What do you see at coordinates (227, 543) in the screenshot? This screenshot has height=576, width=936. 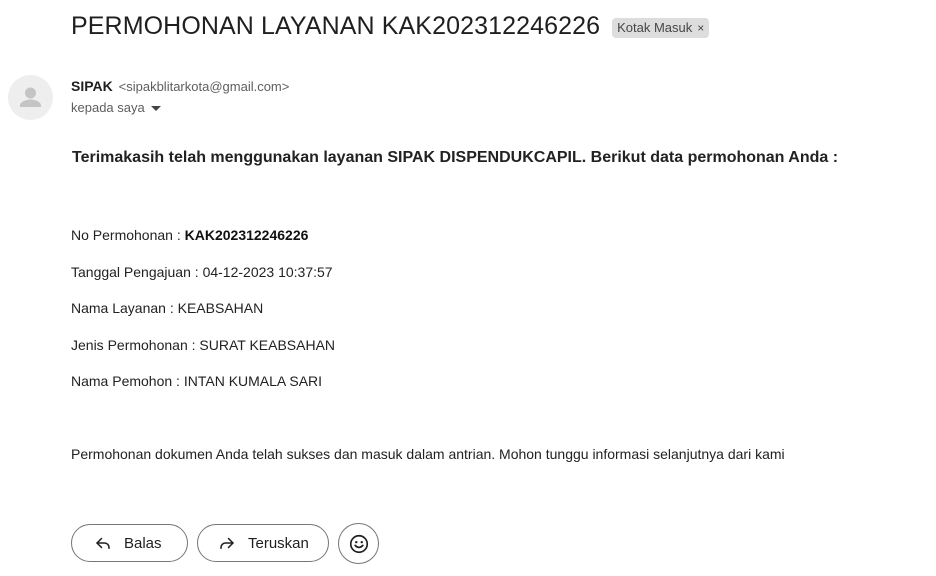 I see `forward-arrow-icon` at bounding box center [227, 543].